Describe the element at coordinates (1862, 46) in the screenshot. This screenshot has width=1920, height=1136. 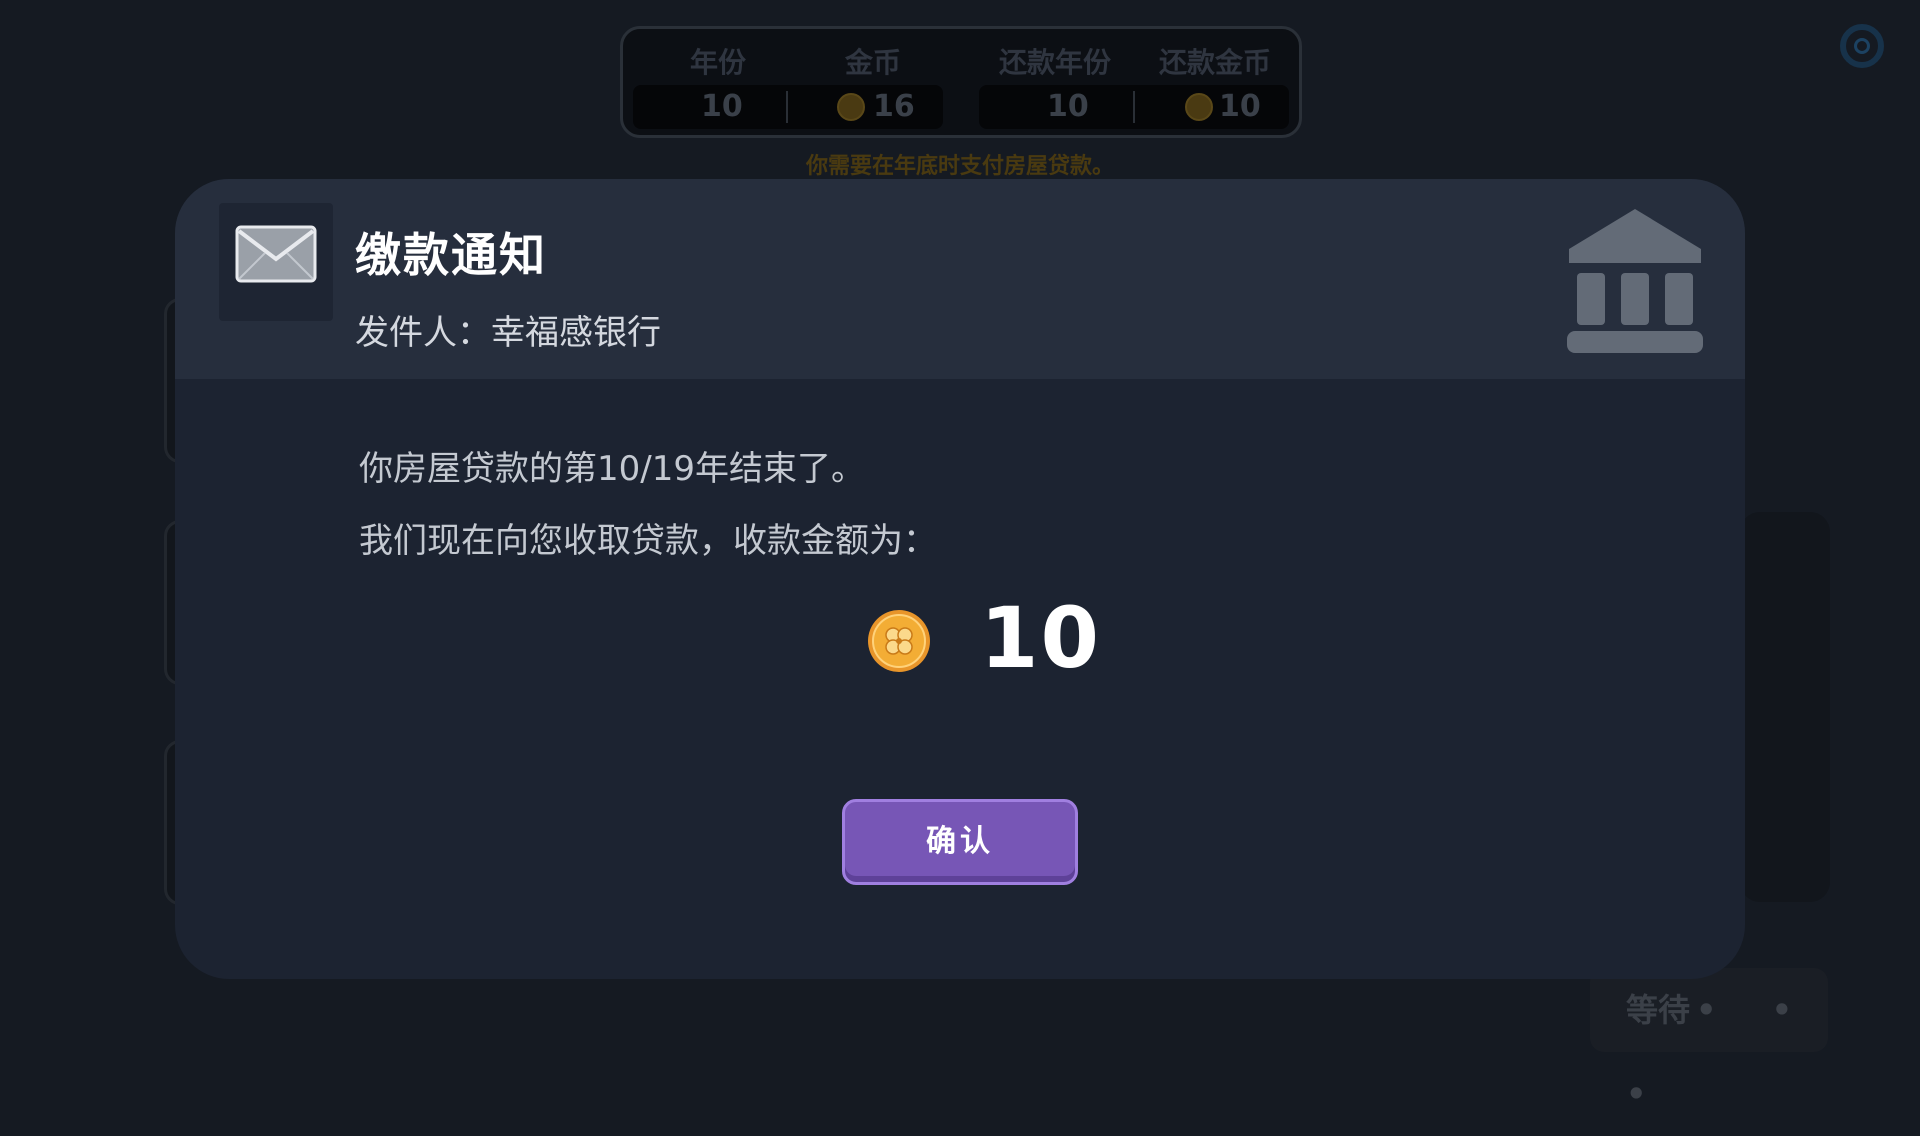
I see `gear-icon` at that location.